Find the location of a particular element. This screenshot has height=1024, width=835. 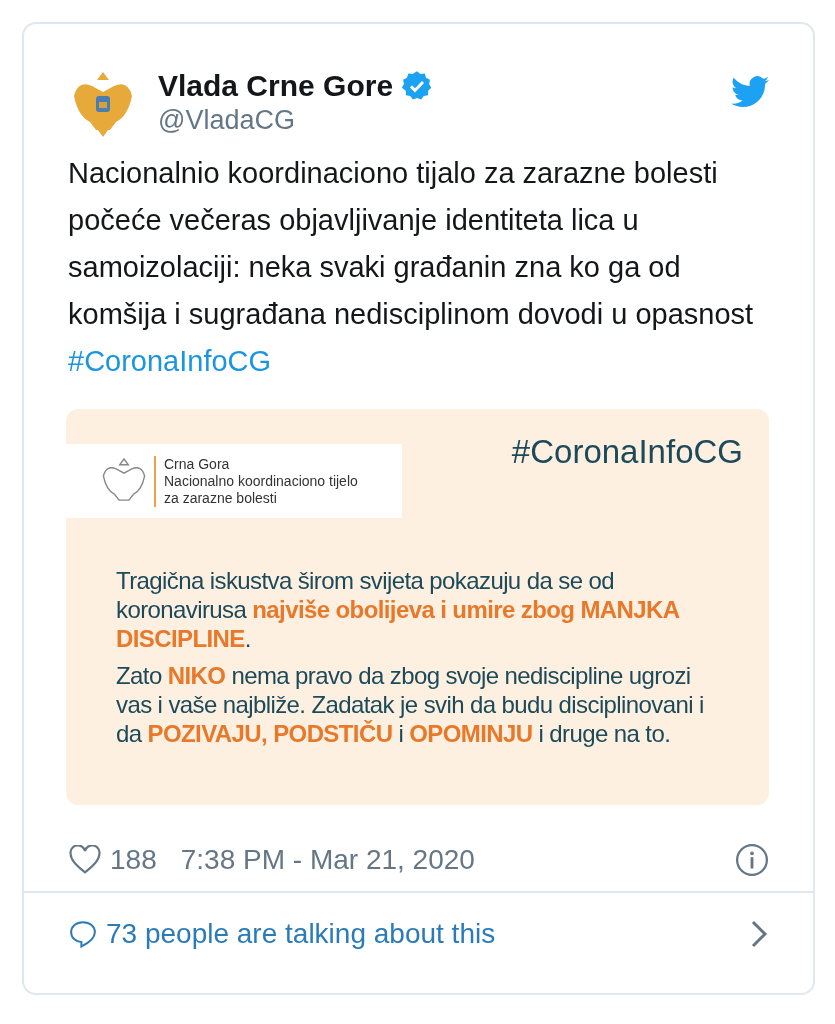

timestamp: 7:38 PM - Mar 21, 2020 is located at coordinates (327, 860).